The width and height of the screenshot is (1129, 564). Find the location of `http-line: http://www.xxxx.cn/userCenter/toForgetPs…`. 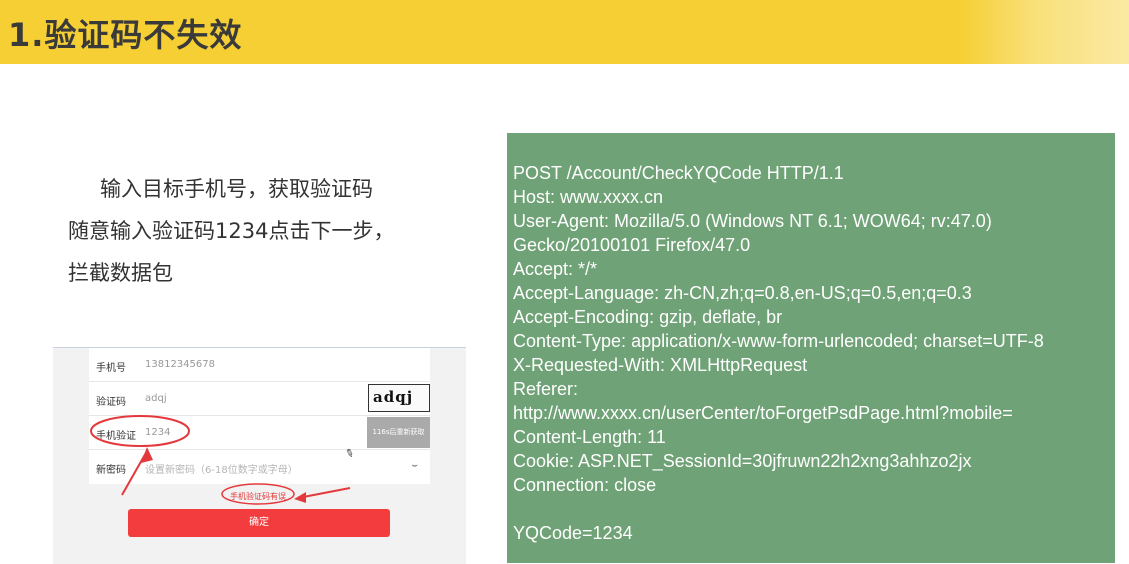

http-line: http://www.xxxx.cn/userCenter/toForgetPs… is located at coordinates (763, 413).